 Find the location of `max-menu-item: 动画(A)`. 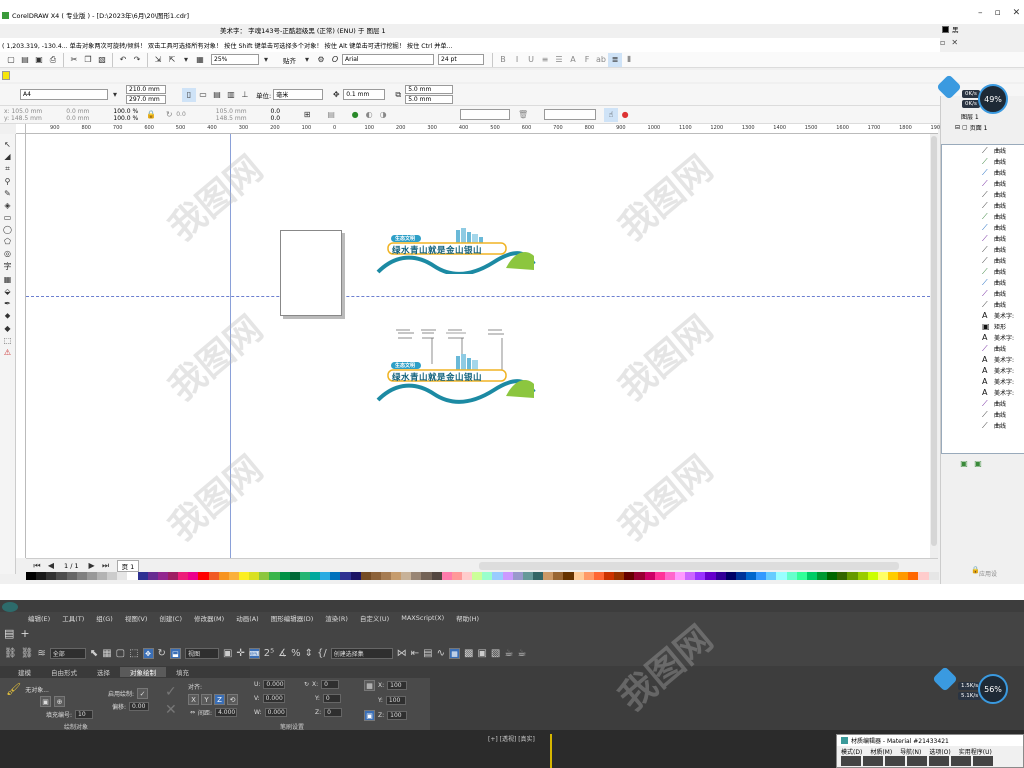

max-menu-item: 动画(A) is located at coordinates (247, 618).